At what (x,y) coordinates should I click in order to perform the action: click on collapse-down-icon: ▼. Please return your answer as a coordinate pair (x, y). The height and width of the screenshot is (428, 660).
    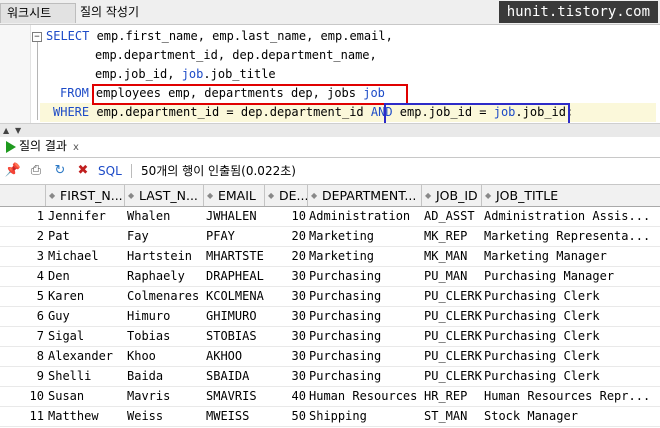
    Looking at the image, I should click on (18, 130).